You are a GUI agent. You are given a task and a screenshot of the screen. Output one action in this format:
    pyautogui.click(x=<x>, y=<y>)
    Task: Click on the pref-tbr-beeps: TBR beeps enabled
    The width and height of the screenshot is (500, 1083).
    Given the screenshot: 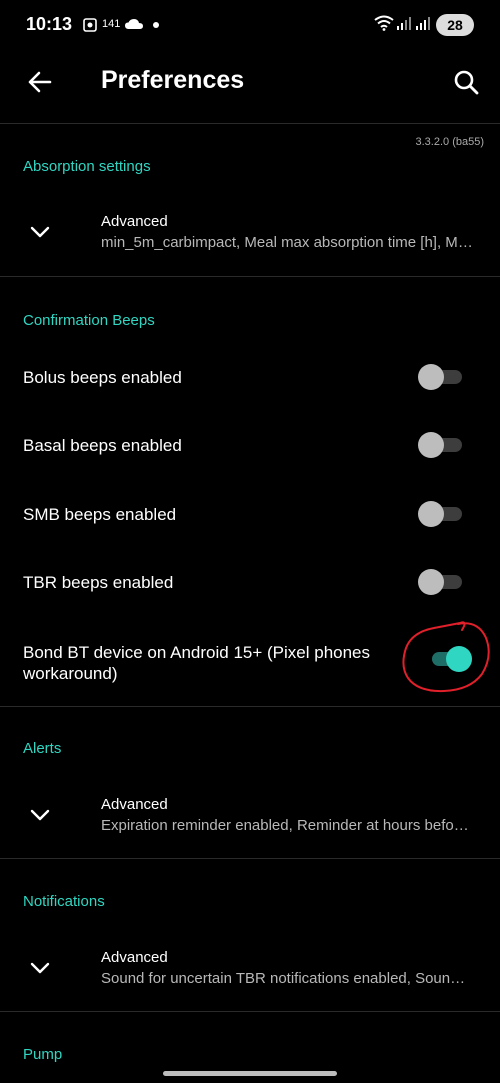 What is the action you would take?
    pyautogui.click(x=250, y=583)
    